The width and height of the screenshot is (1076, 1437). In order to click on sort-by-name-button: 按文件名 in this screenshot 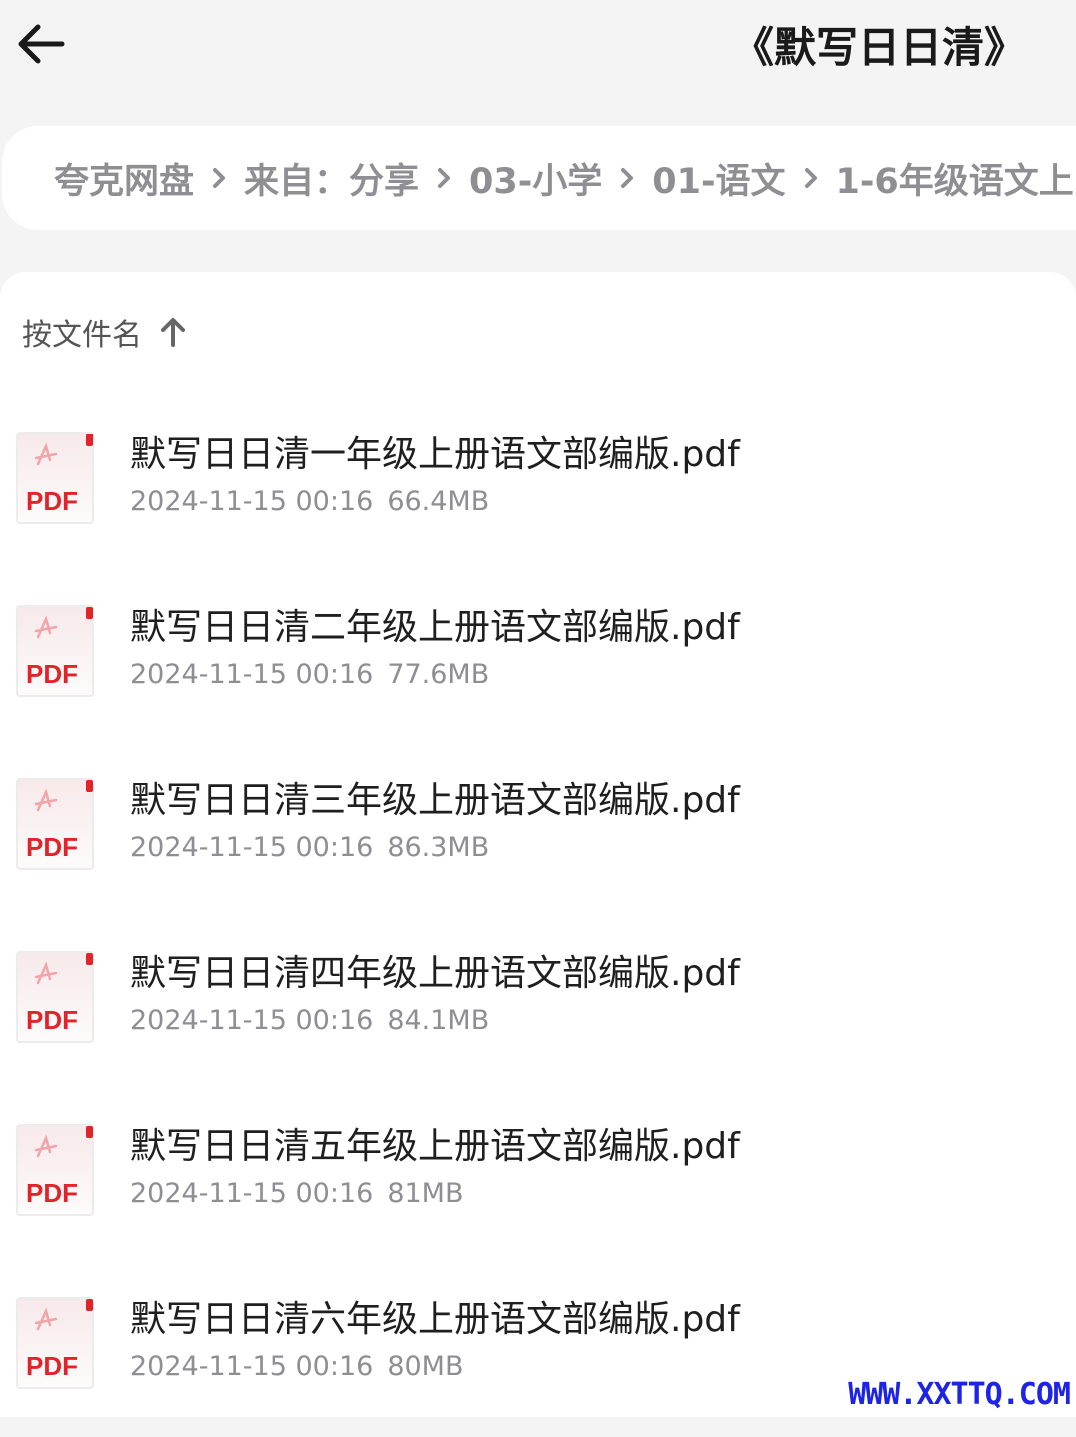, I will do `click(104, 332)`.